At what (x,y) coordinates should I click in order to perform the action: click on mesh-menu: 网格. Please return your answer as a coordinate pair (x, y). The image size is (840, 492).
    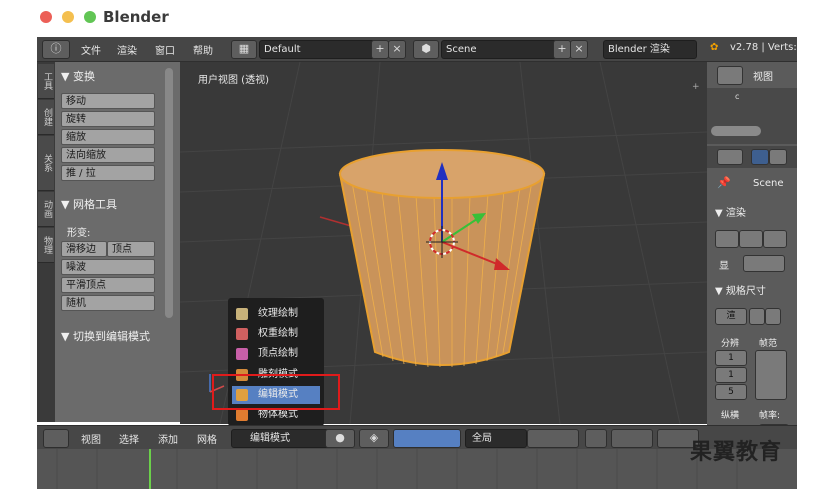
    Looking at the image, I should click on (207, 438).